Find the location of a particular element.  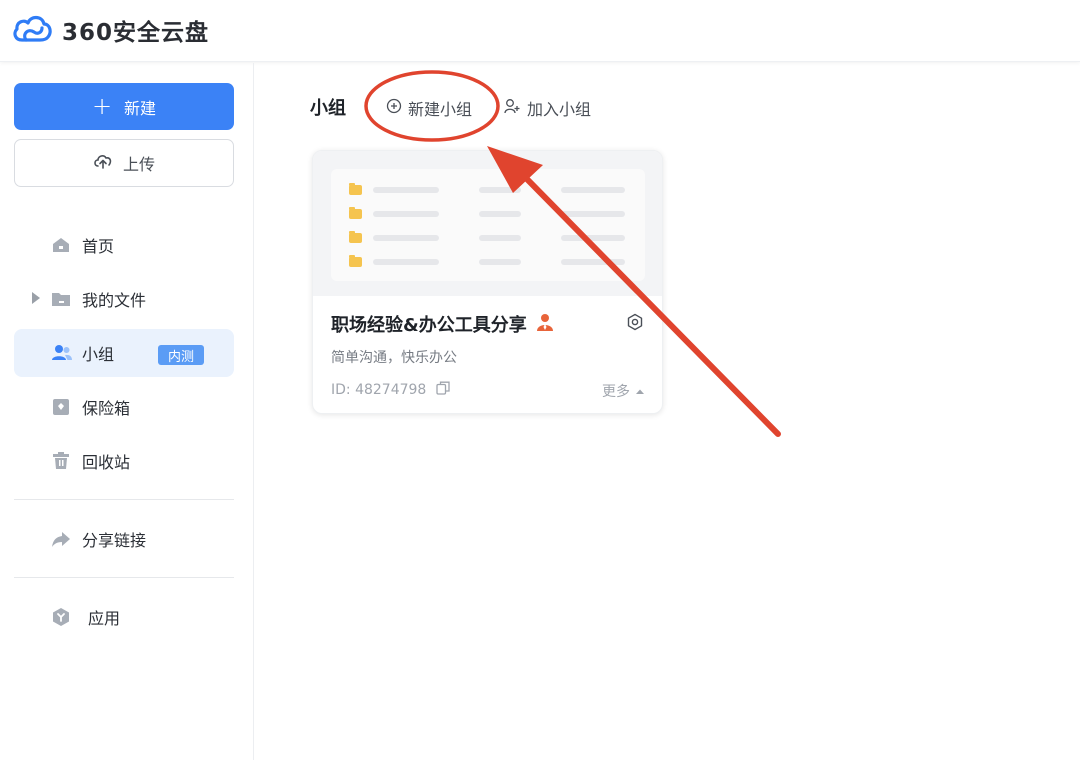

create-group-button: 新建小组 is located at coordinates (429, 108).